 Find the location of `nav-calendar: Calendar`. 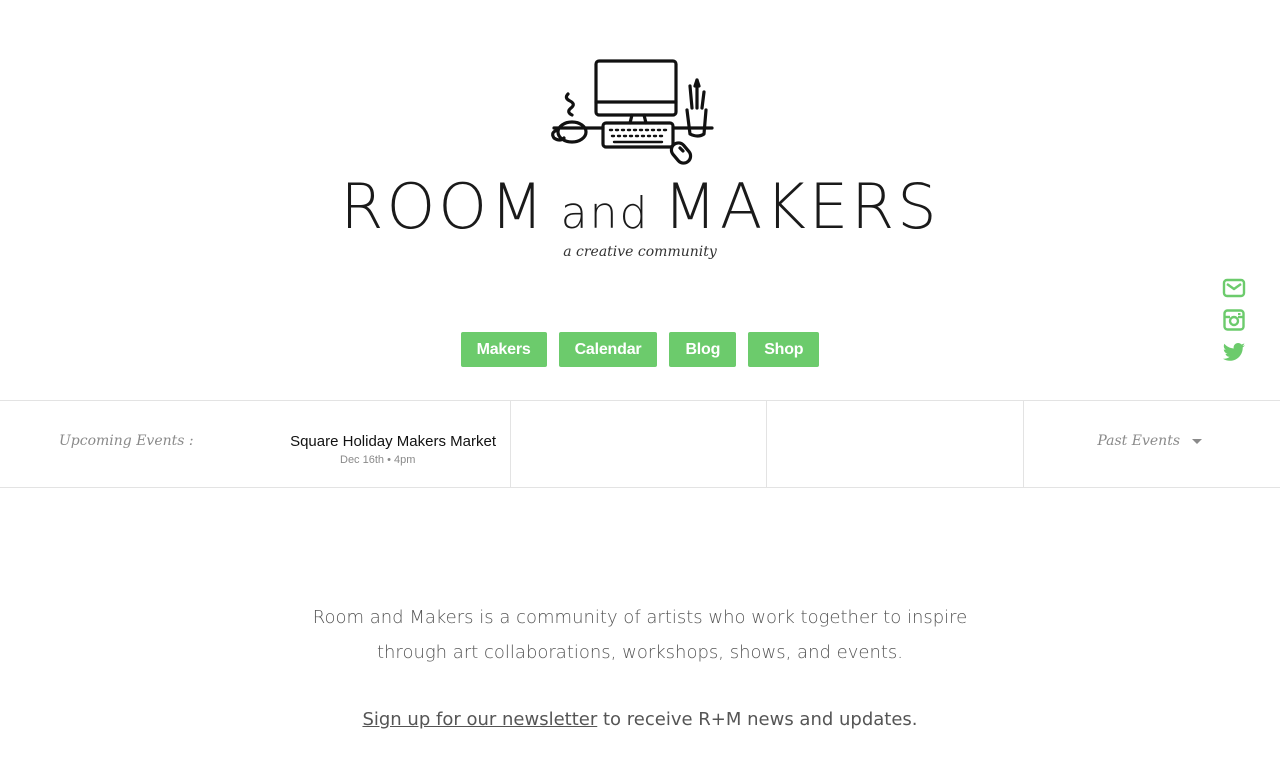

nav-calendar: Calendar is located at coordinates (608, 349).